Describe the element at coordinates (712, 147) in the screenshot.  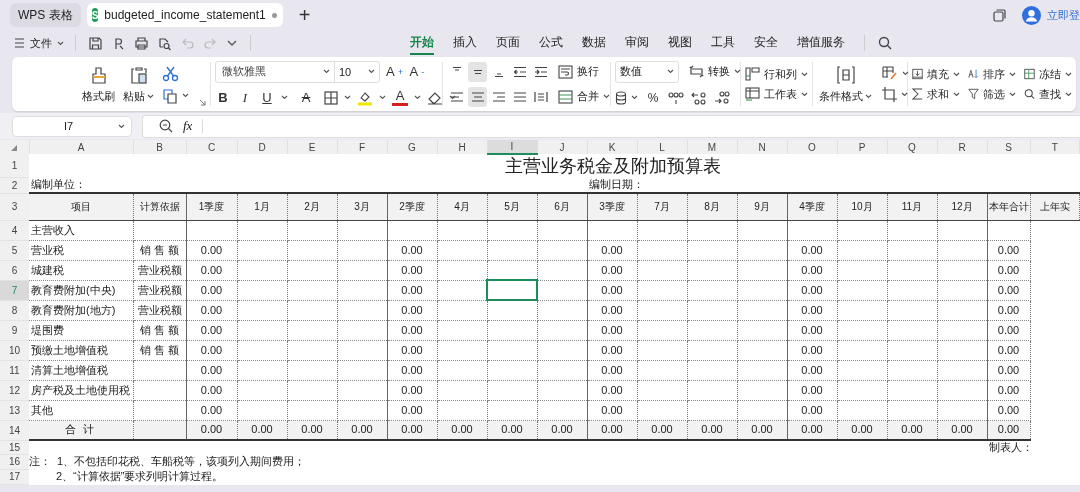
I see `column-header: M` at that location.